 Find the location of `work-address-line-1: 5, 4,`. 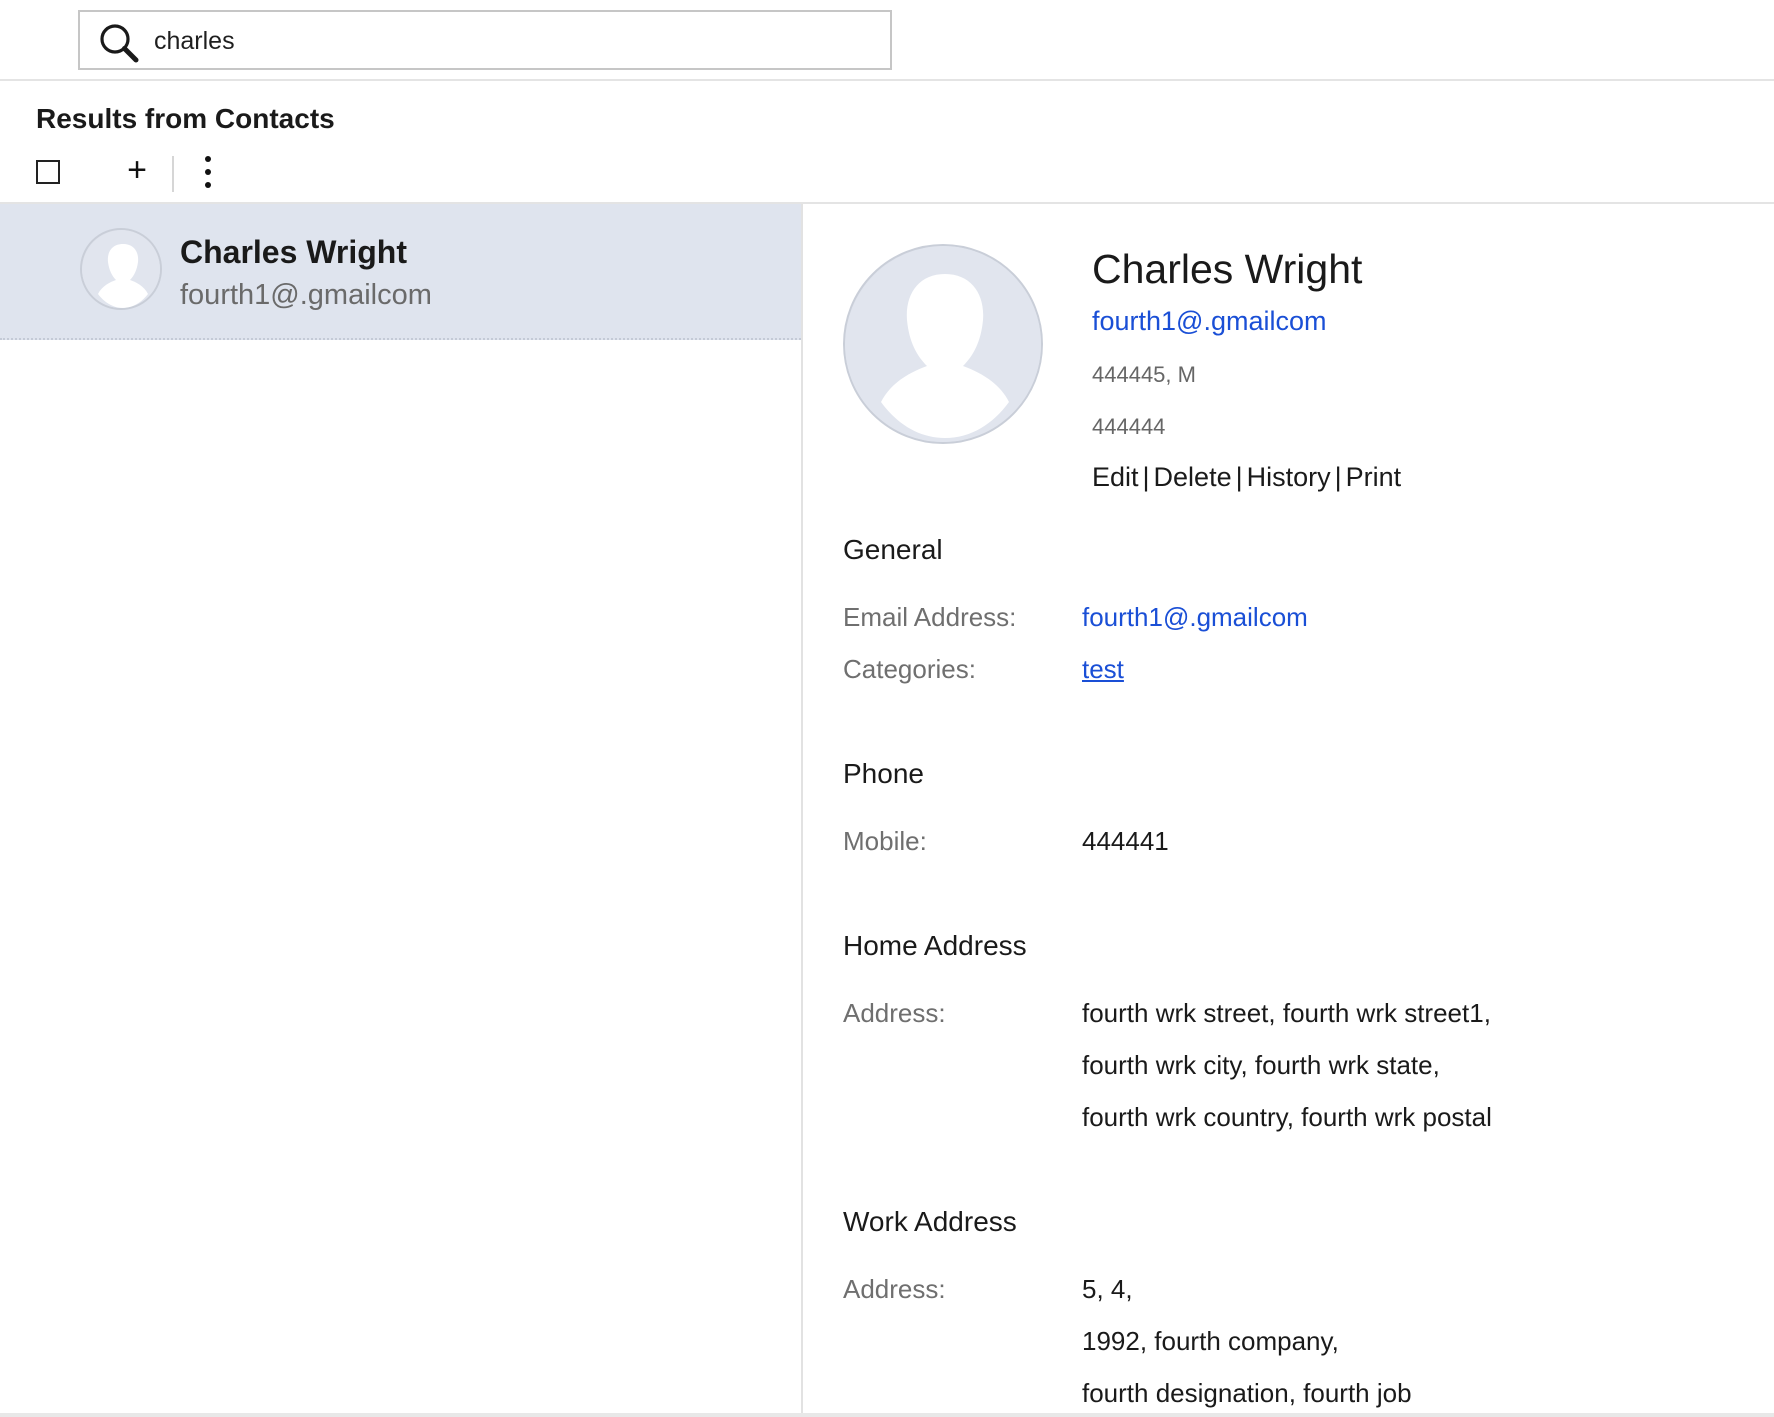

work-address-line-1: 5, 4, is located at coordinates (1107, 1289).